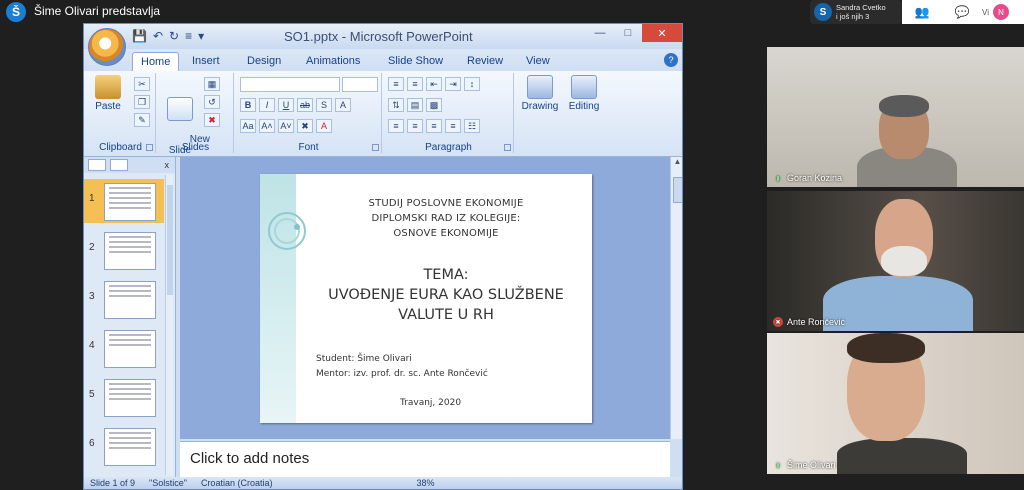 This screenshot has width=1024, height=490. Describe the element at coordinates (856, 12) in the screenshot. I see `participants-summary: S Sandra Cvetko i još njih 3` at that location.